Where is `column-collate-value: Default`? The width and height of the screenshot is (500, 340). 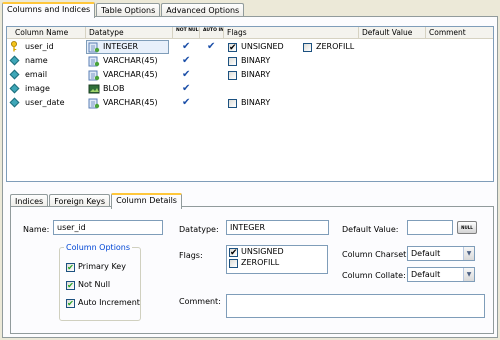
column-collate-value: Default is located at coordinates (426, 274).